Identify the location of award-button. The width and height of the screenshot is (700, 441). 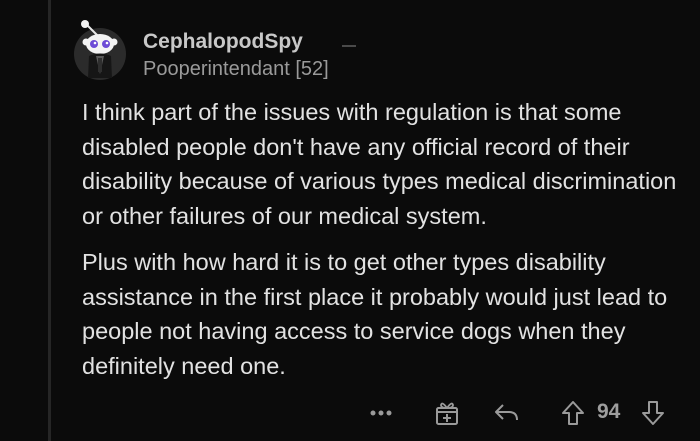
(447, 413).